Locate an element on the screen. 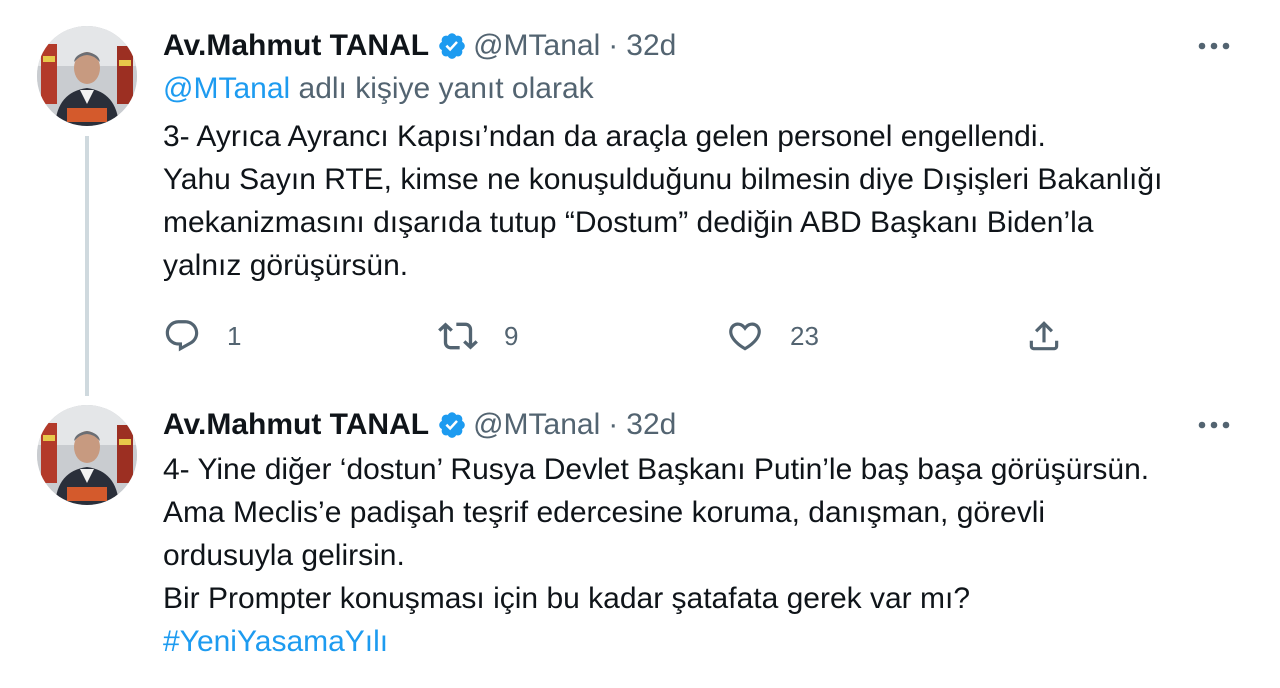 This screenshot has width=1280, height=688. tweet-actions: 1 9 23 is located at coordinates (613, 336).